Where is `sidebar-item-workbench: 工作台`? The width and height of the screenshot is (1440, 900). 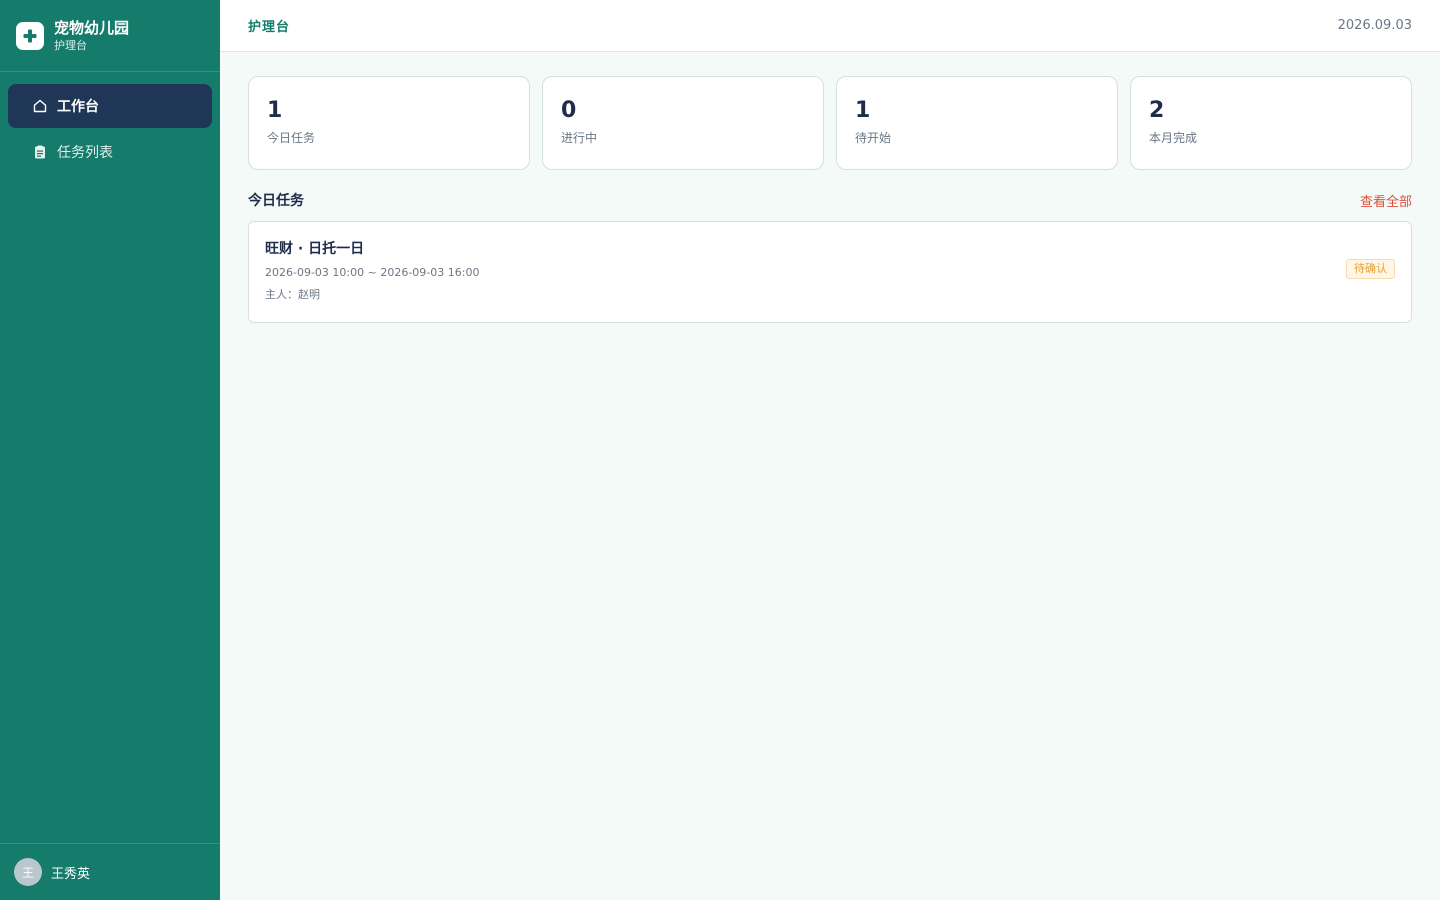
sidebar-item-workbench: 工作台 is located at coordinates (110, 106).